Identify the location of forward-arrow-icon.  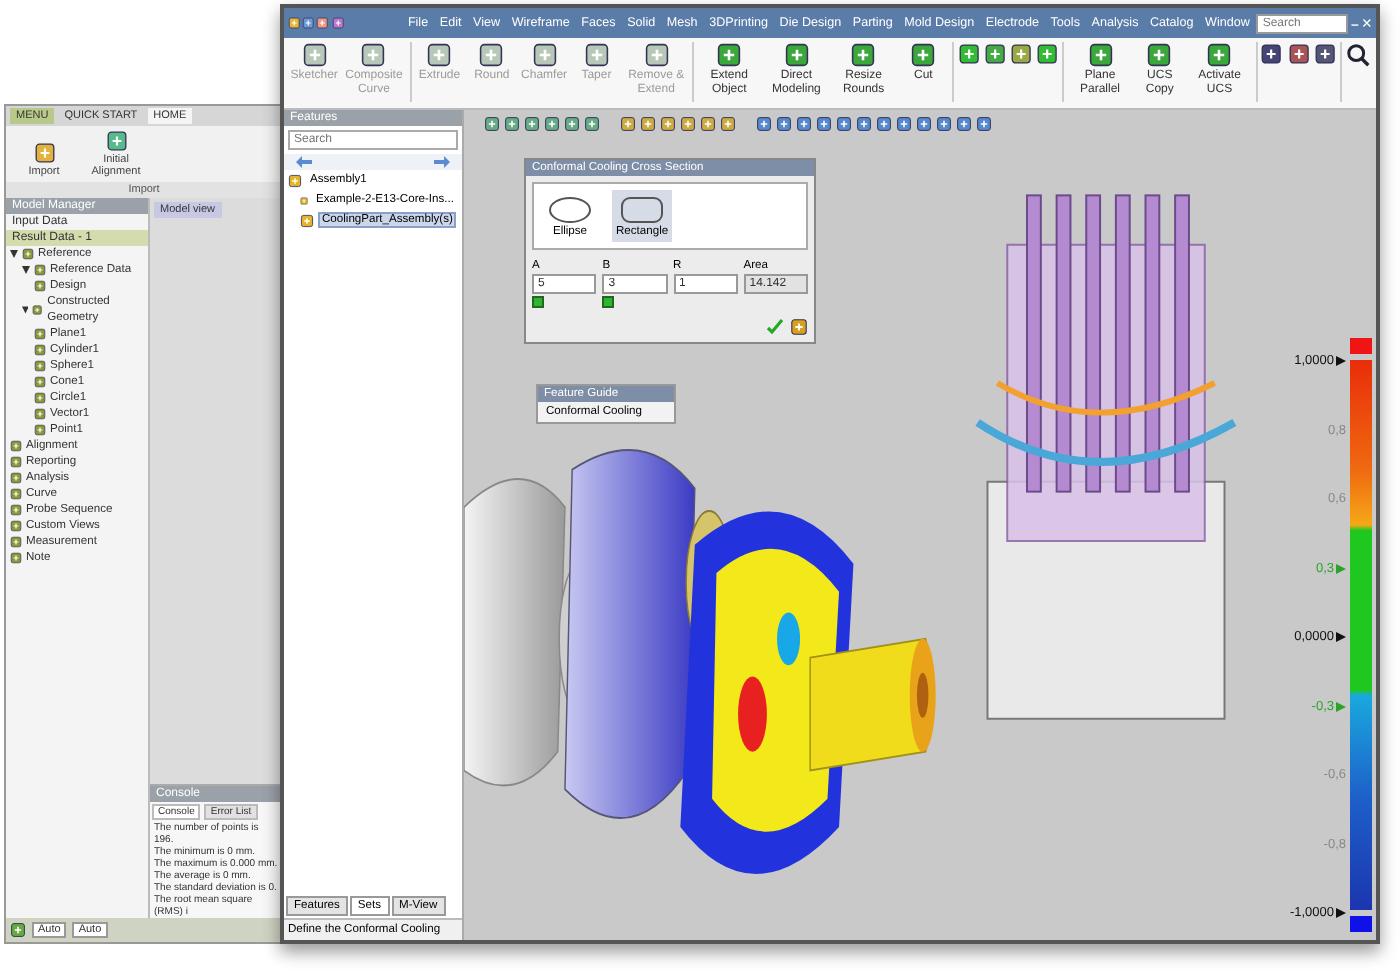
(442, 162).